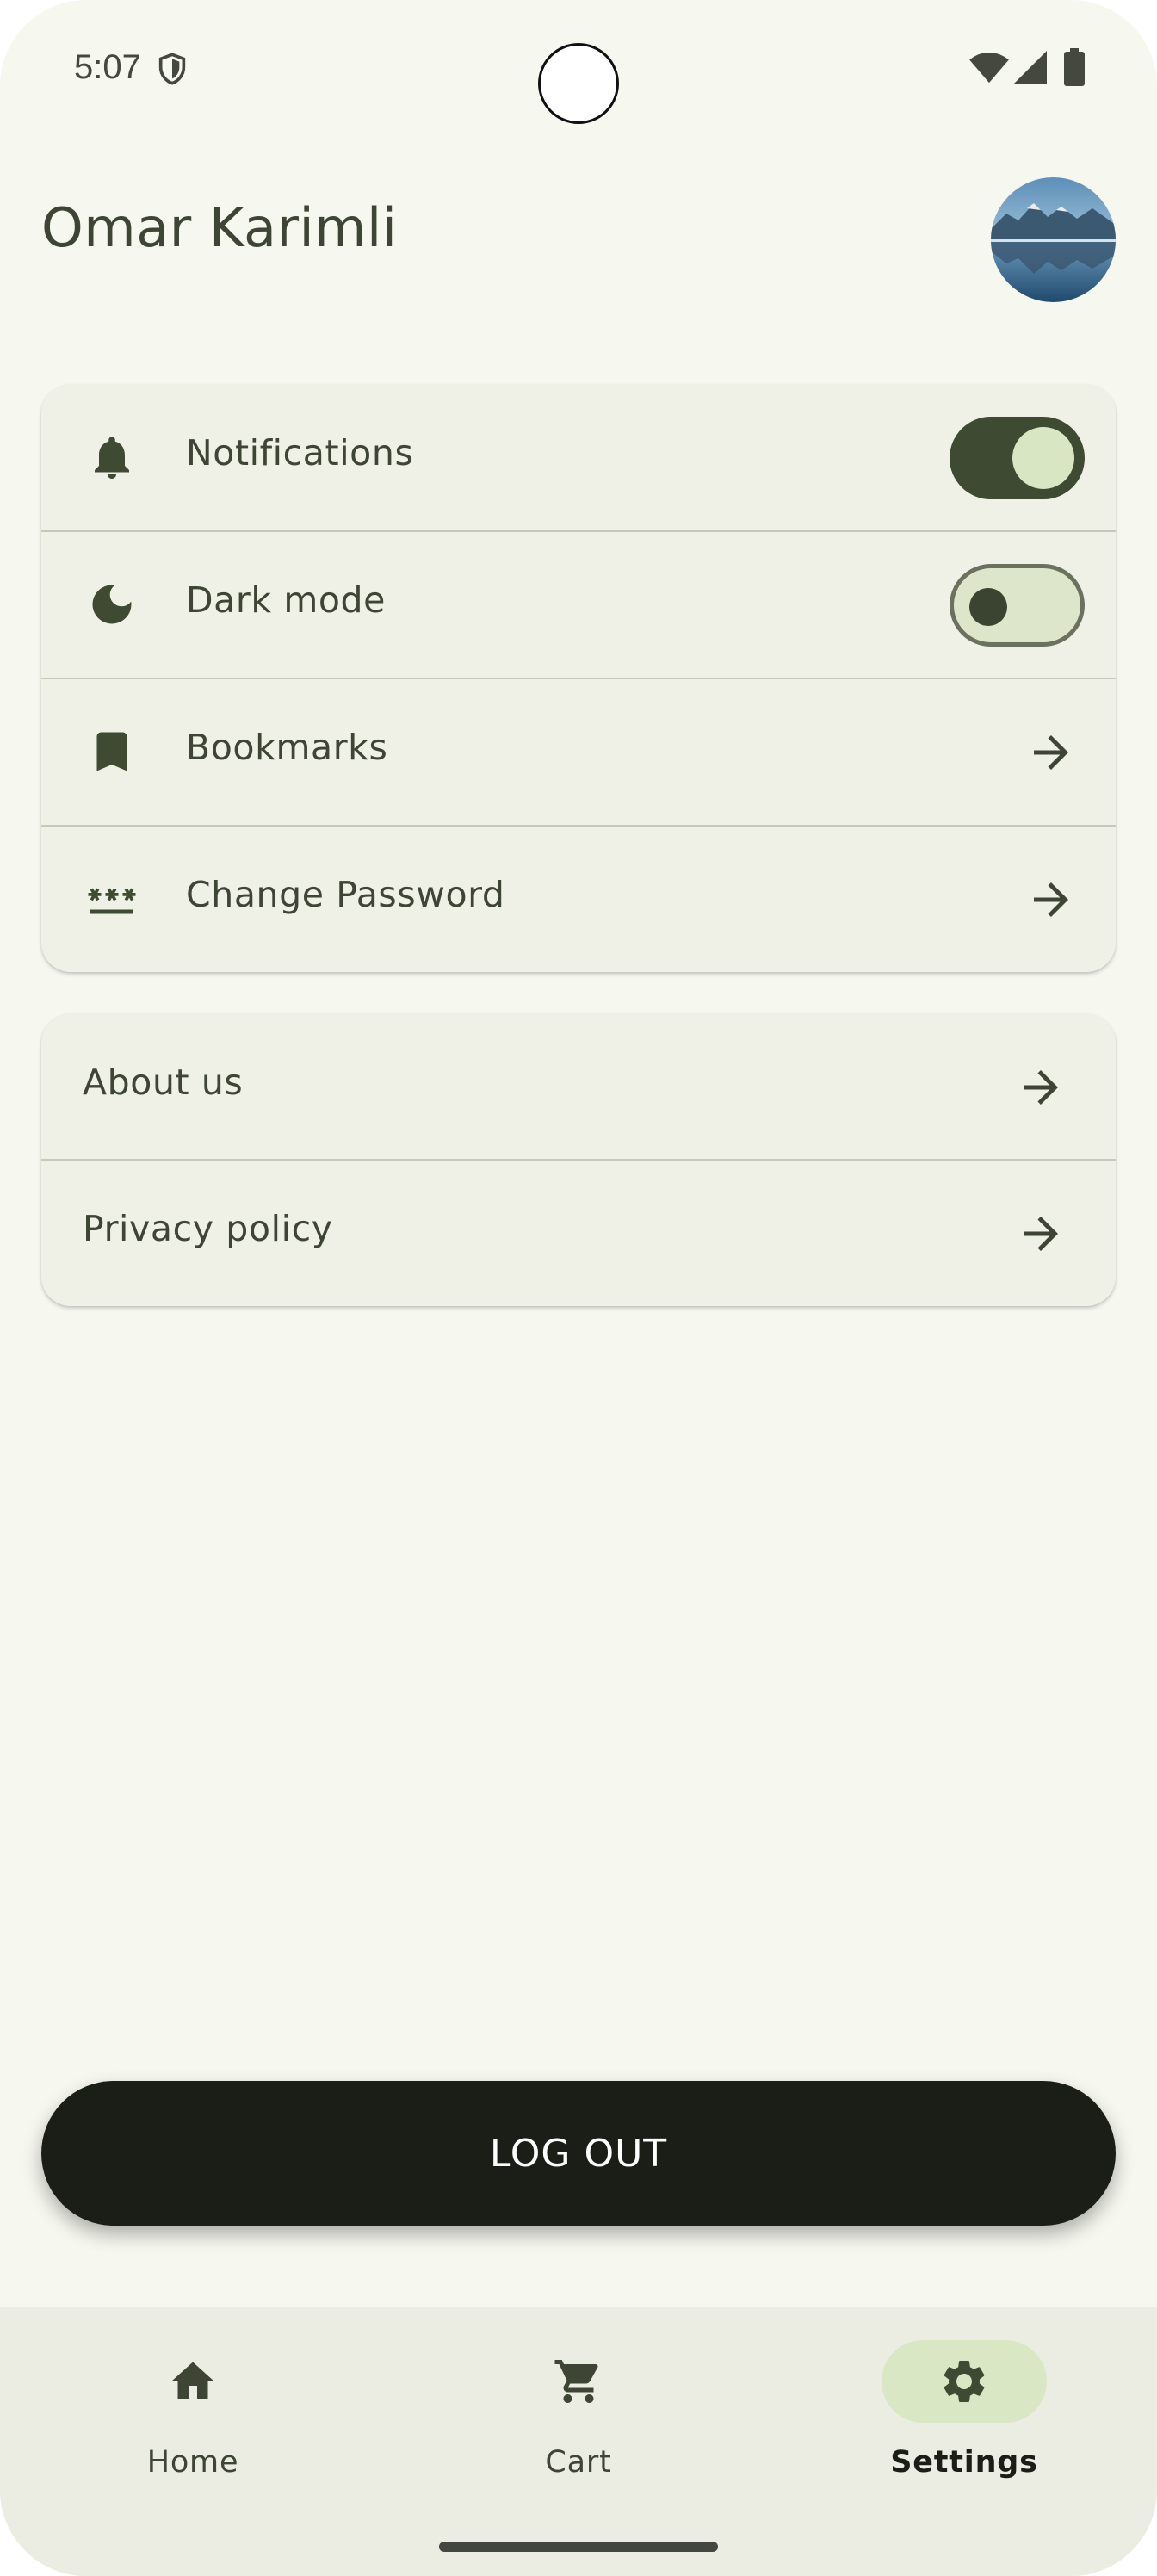 The width and height of the screenshot is (1157, 2576). I want to click on privacy-policy-label: Privacy policy, so click(208, 1229).